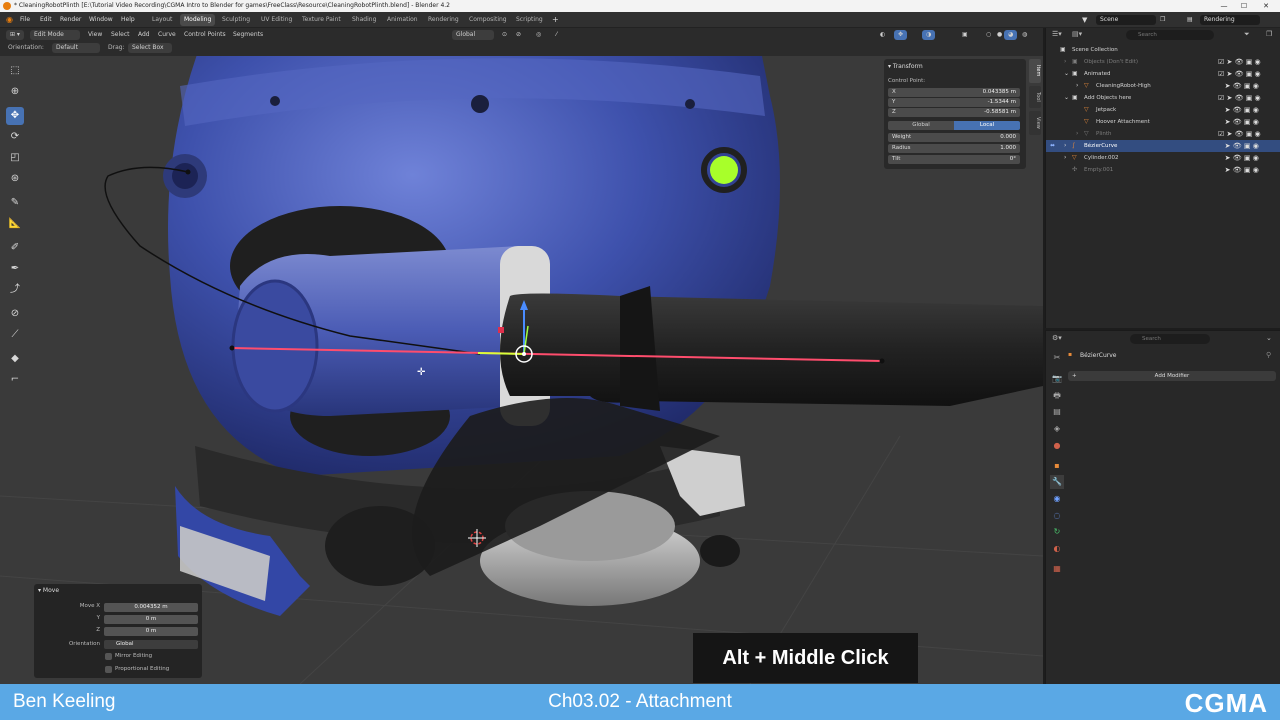 The height and width of the screenshot is (720, 1280). What do you see at coordinates (15, 224) in the screenshot?
I see `measure-tool-icon: 📐` at bounding box center [15, 224].